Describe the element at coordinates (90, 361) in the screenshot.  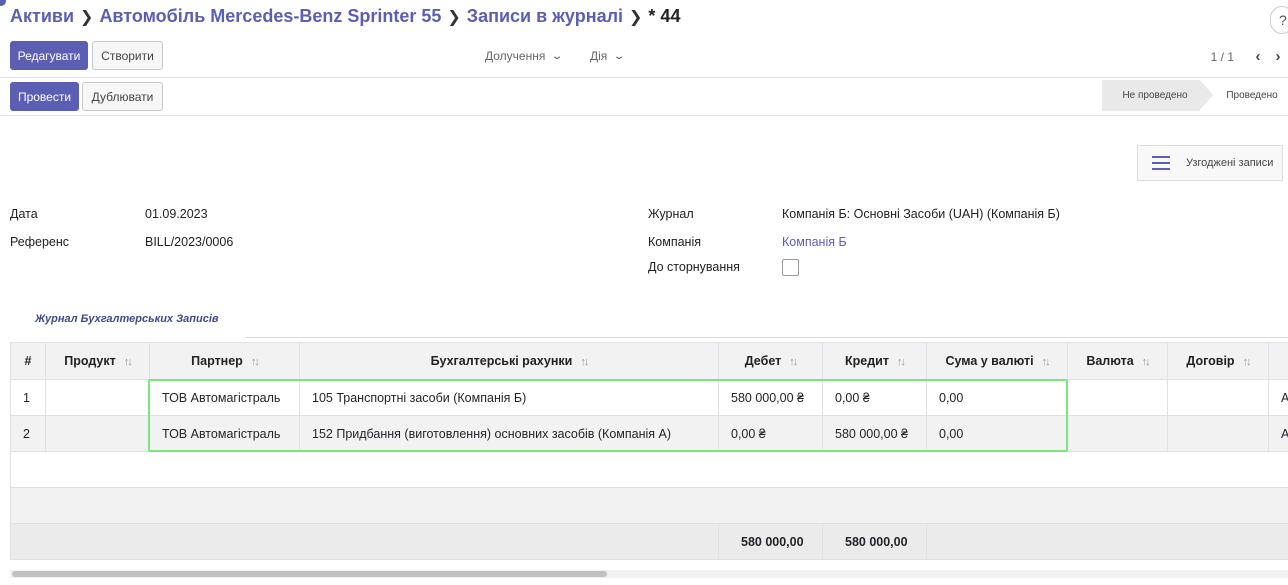
I see `column-header-label: Продукт` at that location.